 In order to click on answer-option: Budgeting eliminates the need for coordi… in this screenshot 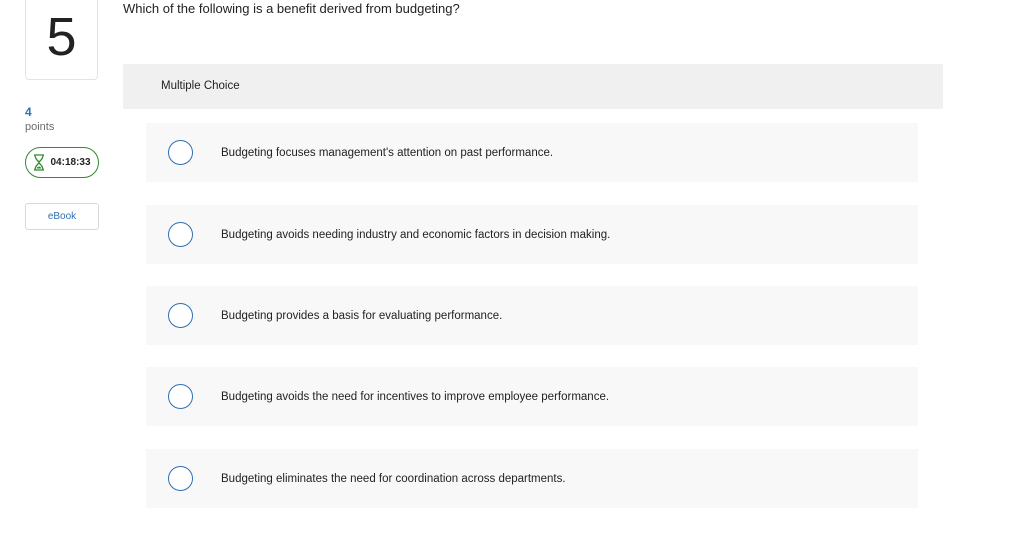, I will do `click(532, 478)`.